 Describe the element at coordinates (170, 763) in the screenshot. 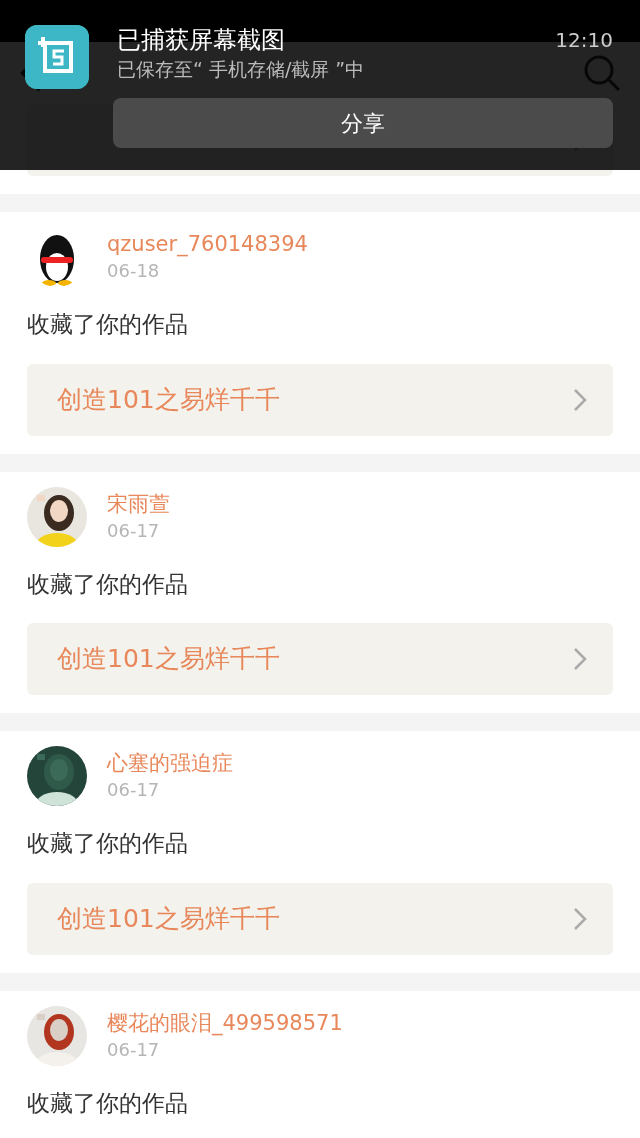

I see `user-name: 心塞的强迫症` at that location.